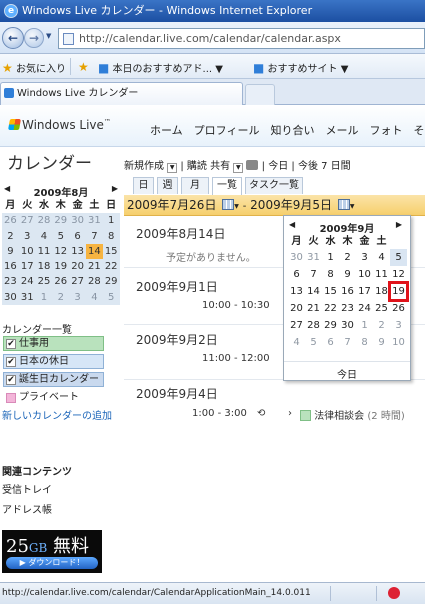  Describe the element at coordinates (34, 67) in the screenshot. I see `favorites-button: ★ お気に入り` at that location.